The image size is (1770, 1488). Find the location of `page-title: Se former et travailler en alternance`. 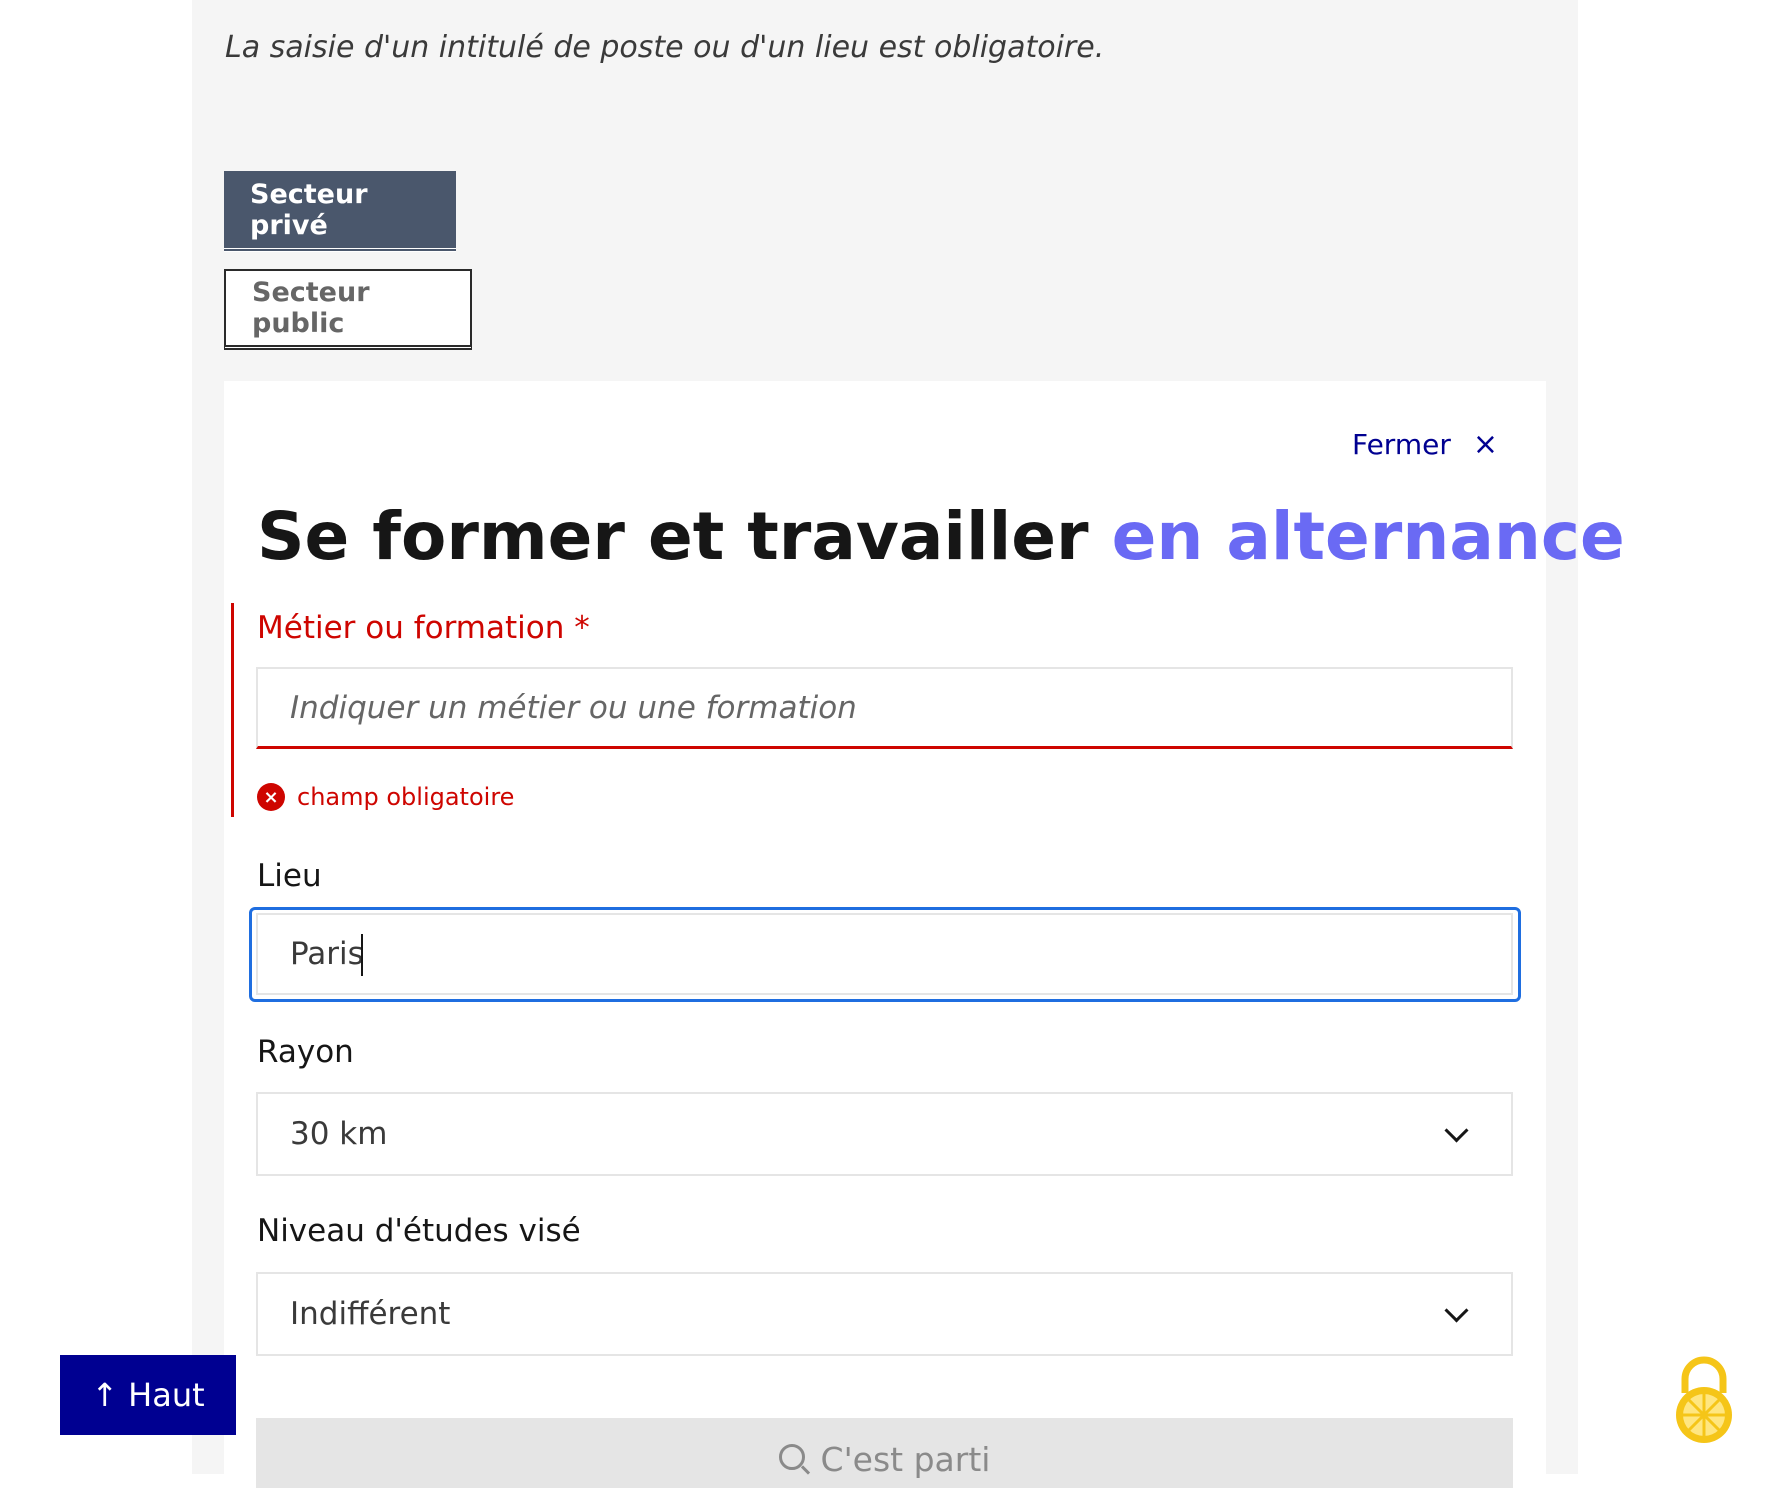

page-title: Se former et travailler en alternance is located at coordinates (941, 536).